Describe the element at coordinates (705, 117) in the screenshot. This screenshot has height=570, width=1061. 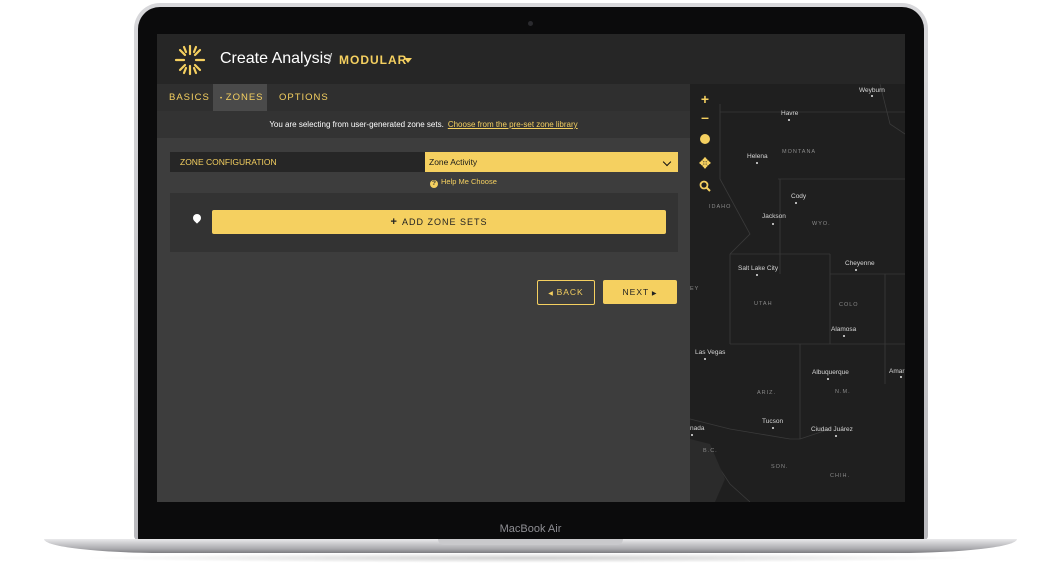
I see `zoom-out-icon: –` at that location.